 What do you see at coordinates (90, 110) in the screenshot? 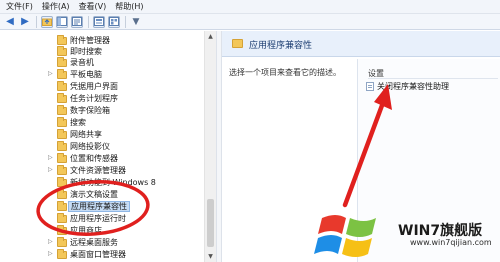
I see `tree-item-label: 数字保险箱` at bounding box center [90, 110].